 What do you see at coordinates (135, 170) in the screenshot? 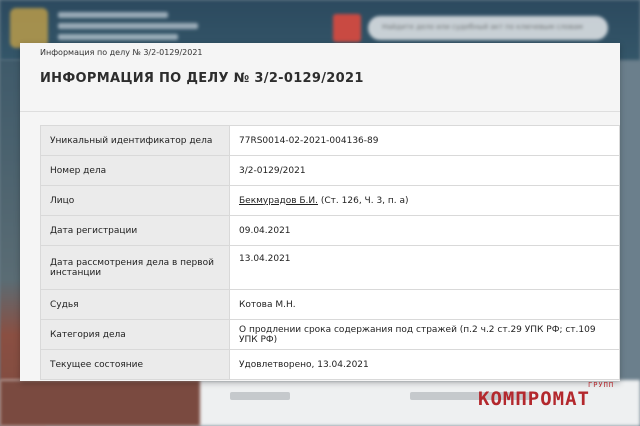
I see `row-label: Номер дела` at bounding box center [135, 170].